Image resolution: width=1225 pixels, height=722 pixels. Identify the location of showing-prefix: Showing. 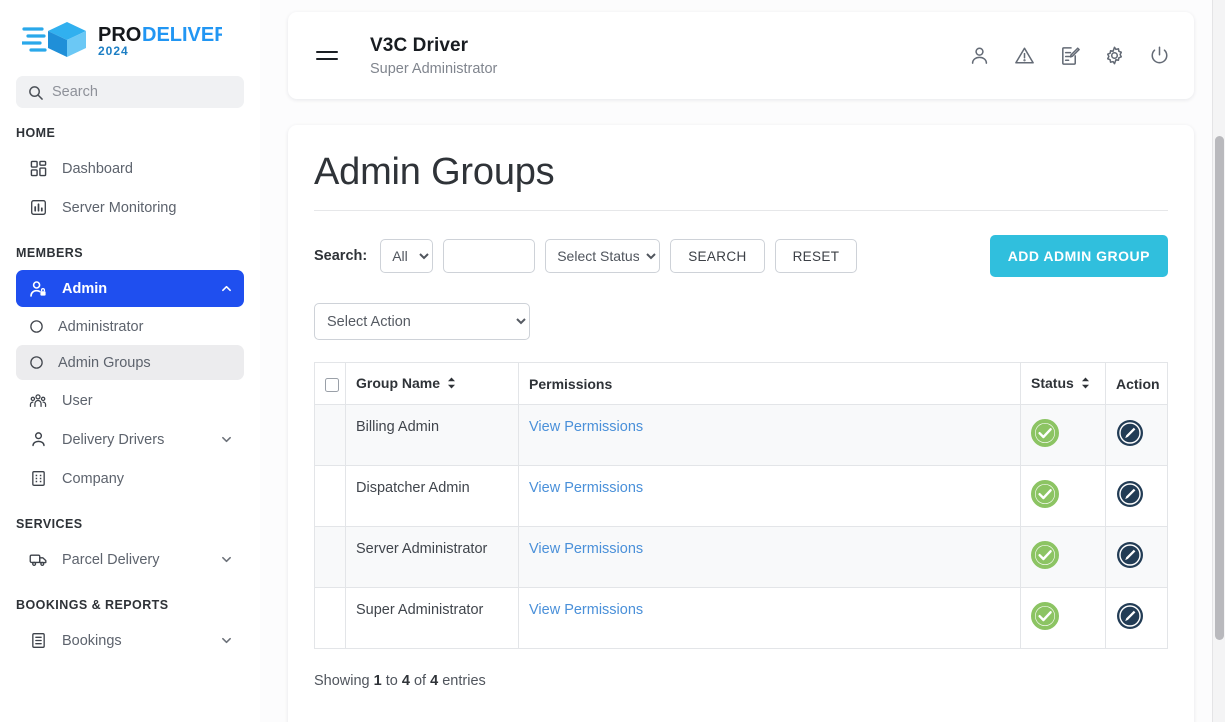
(344, 681).